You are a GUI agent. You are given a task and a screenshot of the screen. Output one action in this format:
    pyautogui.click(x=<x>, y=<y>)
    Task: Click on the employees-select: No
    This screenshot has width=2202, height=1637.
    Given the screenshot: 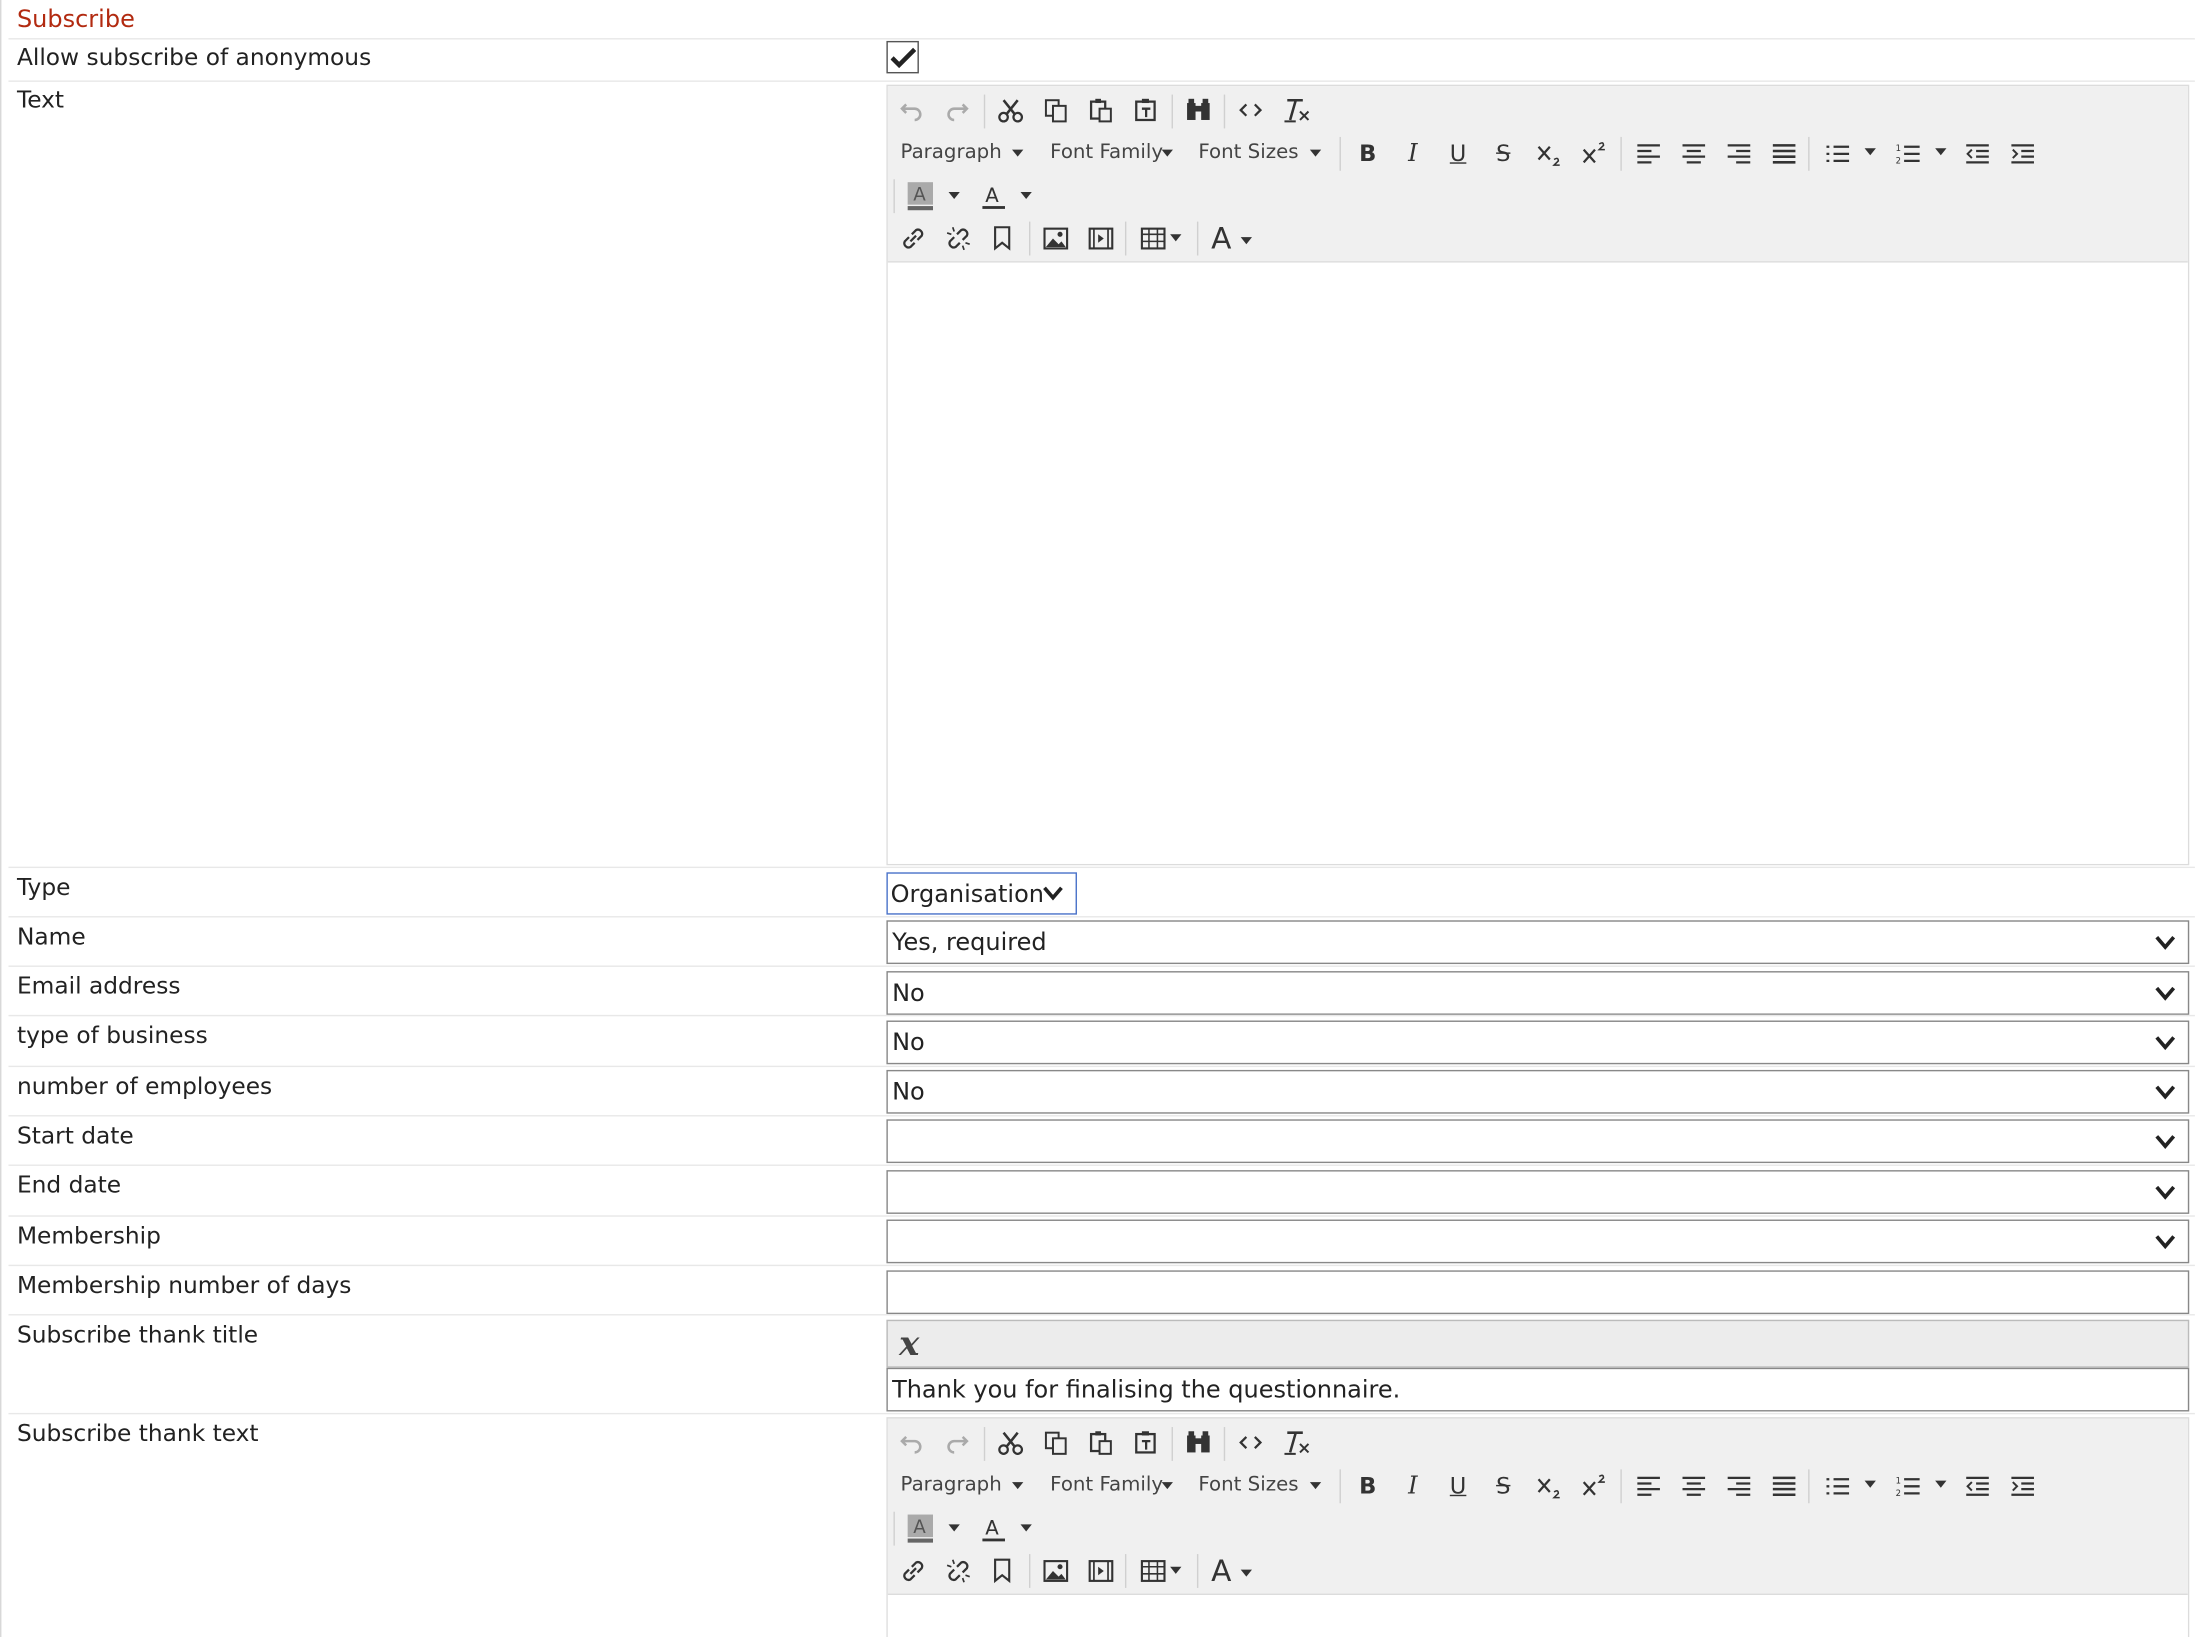 What is the action you would take?
    pyautogui.click(x=1538, y=1091)
    